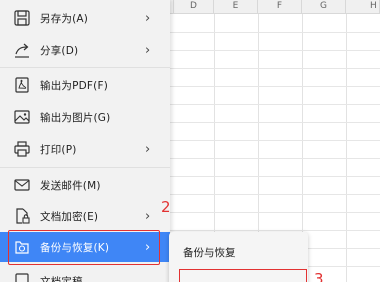  Describe the element at coordinates (75, 117) in the screenshot. I see `menu-item-label: 输出为图片(G)` at that location.